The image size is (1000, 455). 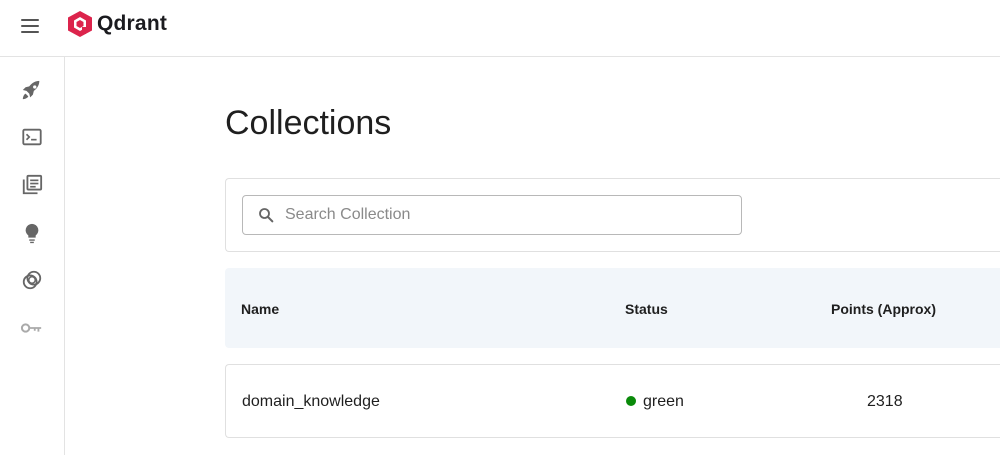 I want to click on lightbulb-icon, so click(x=32, y=233).